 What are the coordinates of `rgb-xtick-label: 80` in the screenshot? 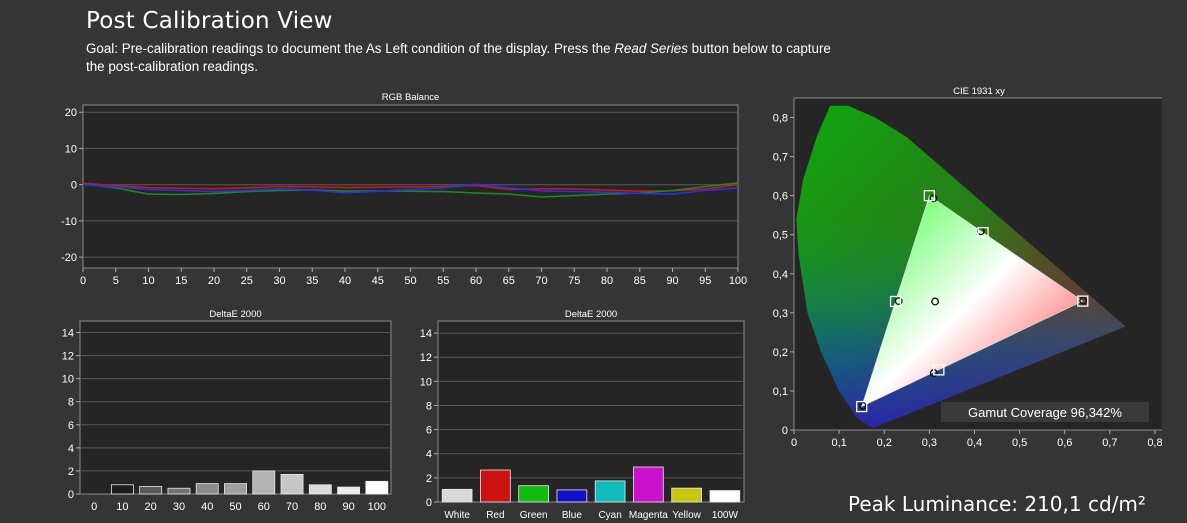 It's located at (607, 281).